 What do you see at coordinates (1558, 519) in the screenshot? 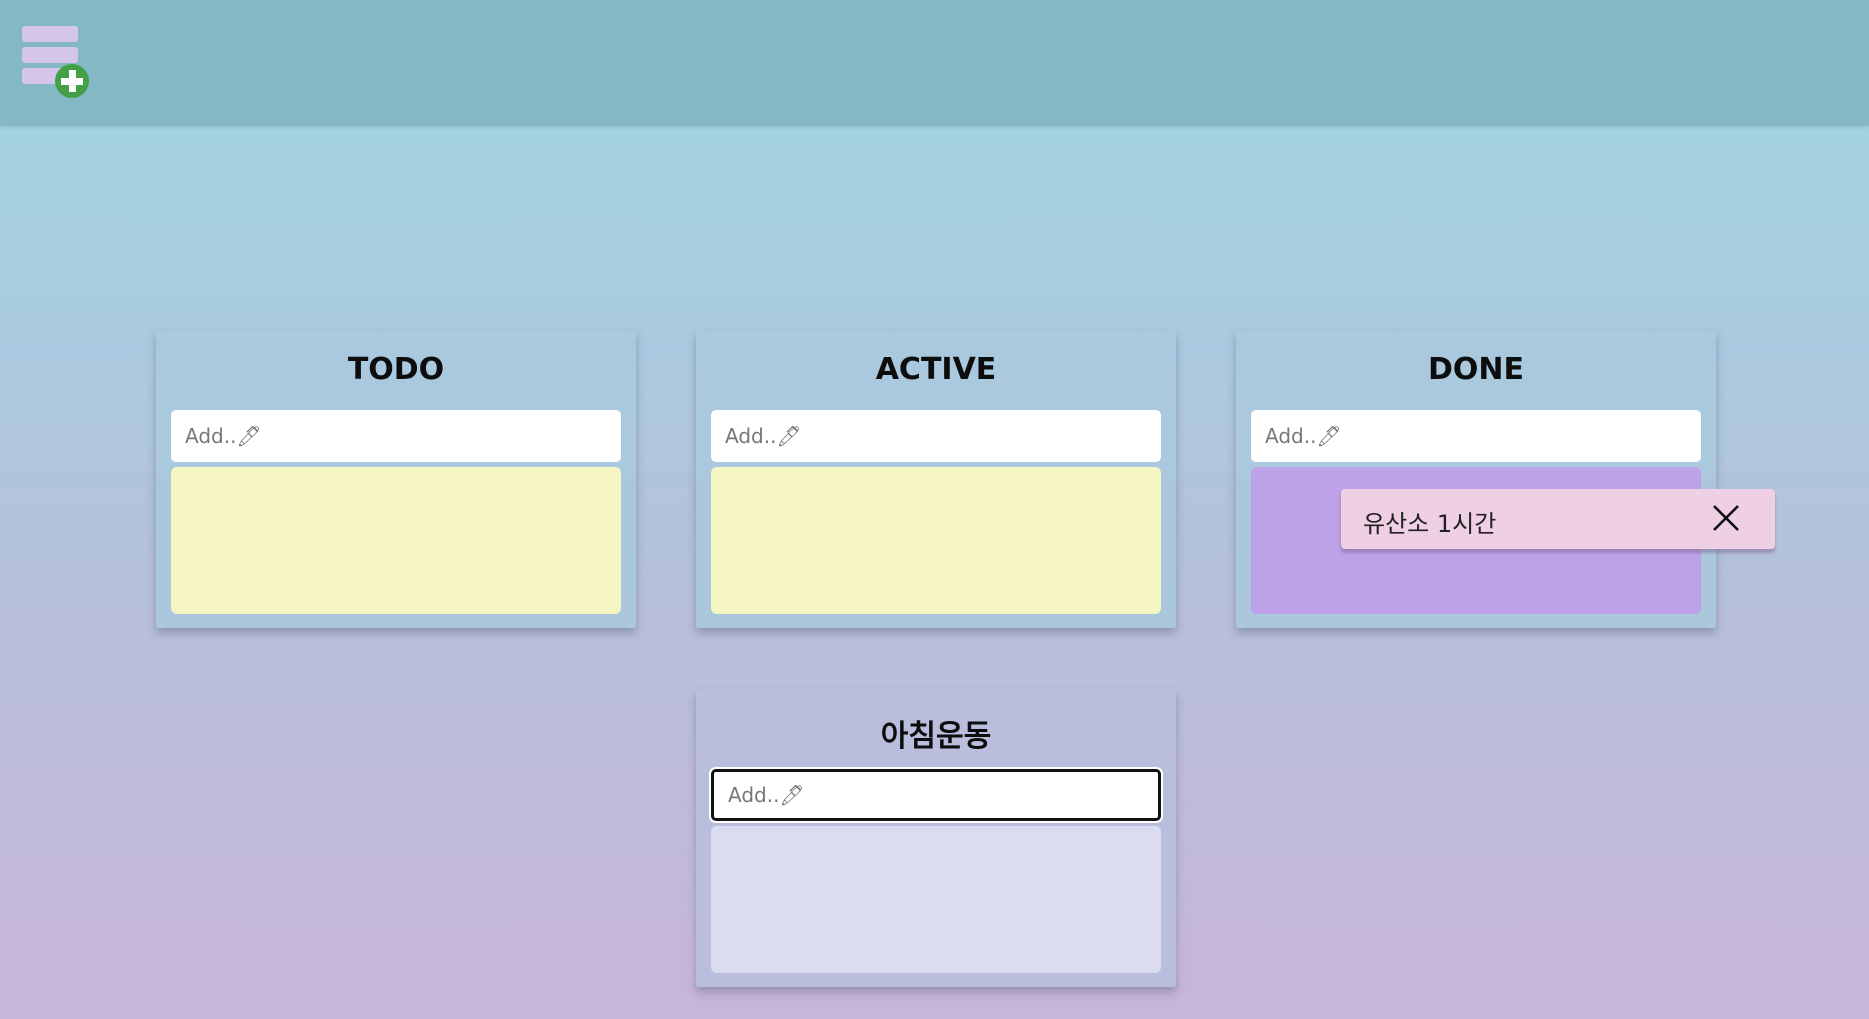
I see `task-card-dragging: 유산소 1시간` at bounding box center [1558, 519].